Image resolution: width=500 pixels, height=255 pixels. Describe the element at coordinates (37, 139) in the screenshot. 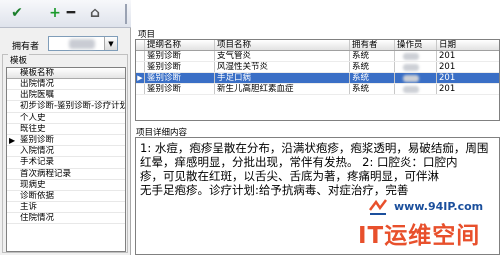

I see `template-item-label: 鉴别诊断` at that location.